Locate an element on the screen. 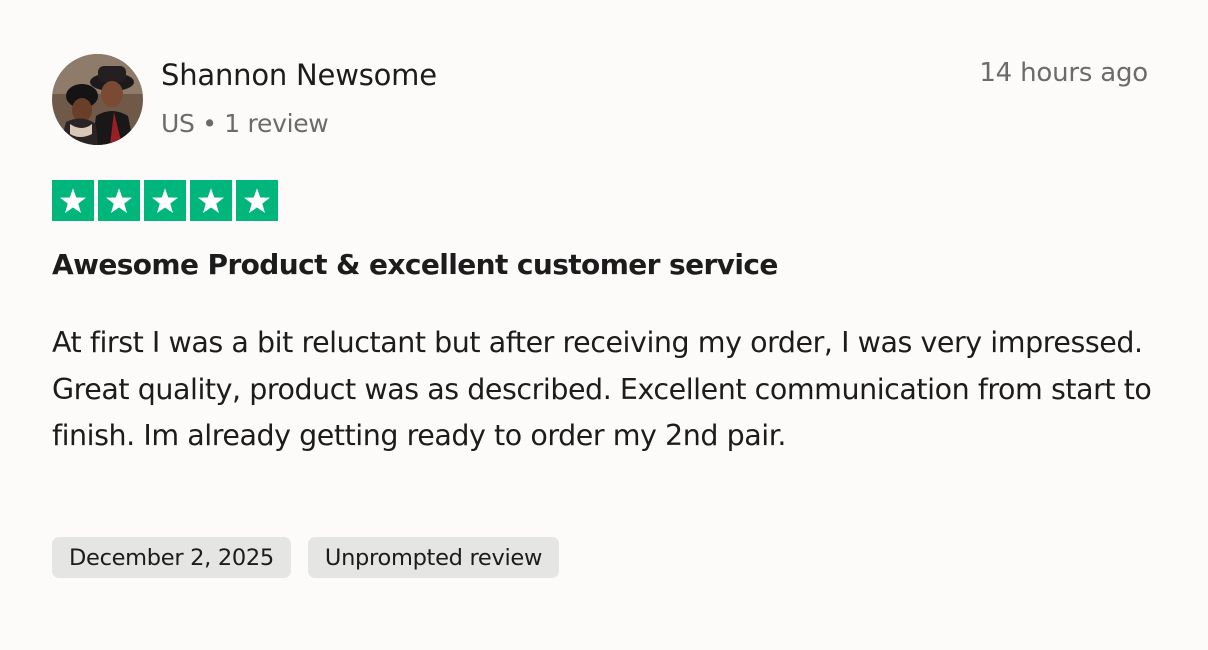 This screenshot has width=1208, height=650. review-date-tag: December 2, 2025 is located at coordinates (171, 557).